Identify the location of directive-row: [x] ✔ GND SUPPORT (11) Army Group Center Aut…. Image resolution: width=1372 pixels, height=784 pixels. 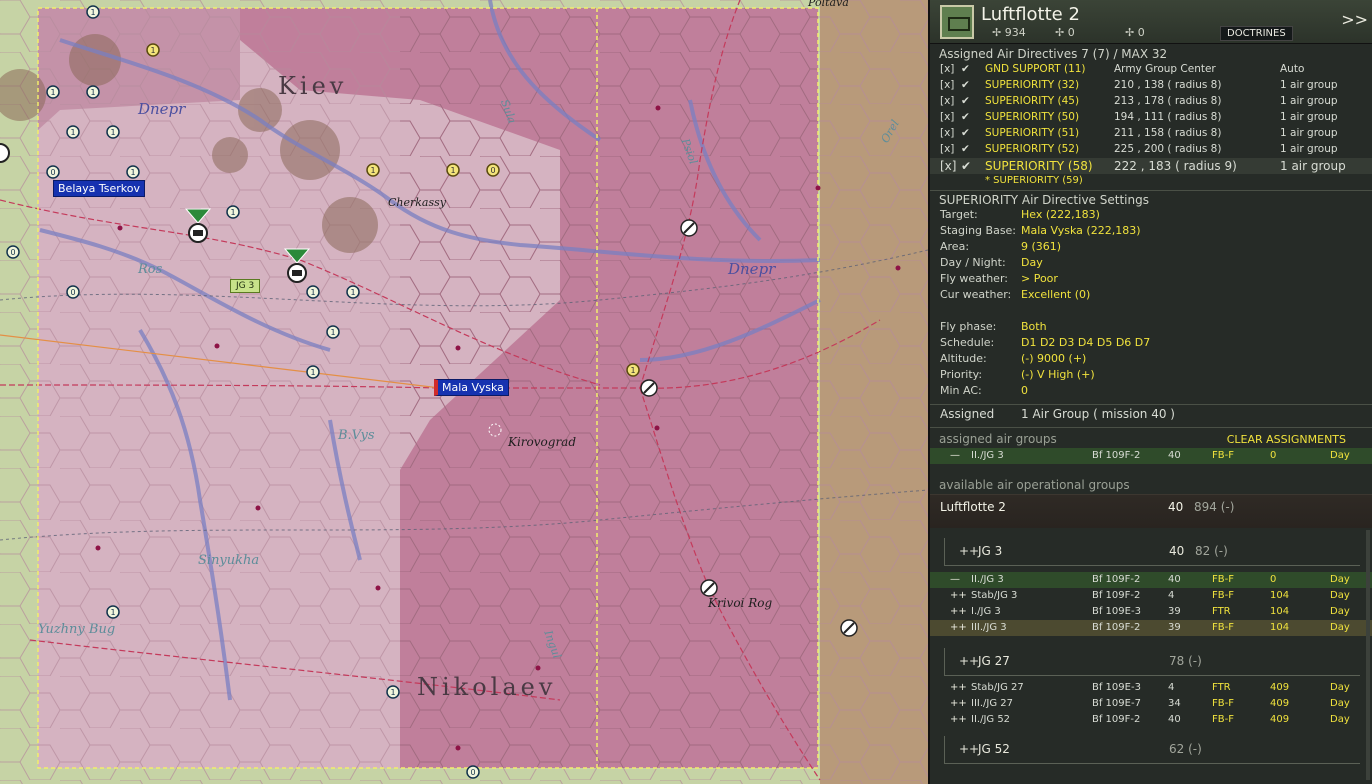
(1151, 70).